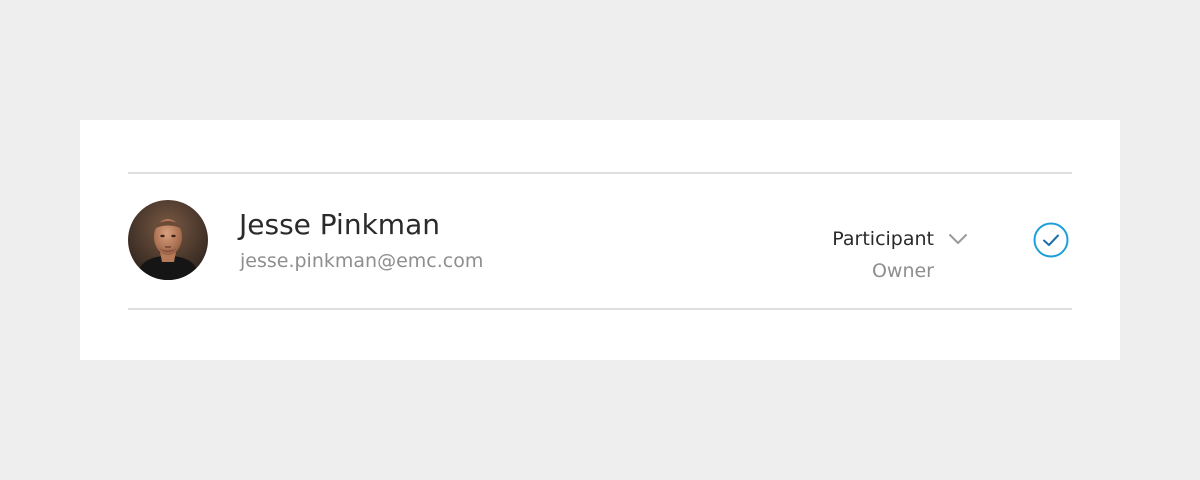 The image size is (1200, 480). I want to click on role-current-label: Participant, so click(883, 239).